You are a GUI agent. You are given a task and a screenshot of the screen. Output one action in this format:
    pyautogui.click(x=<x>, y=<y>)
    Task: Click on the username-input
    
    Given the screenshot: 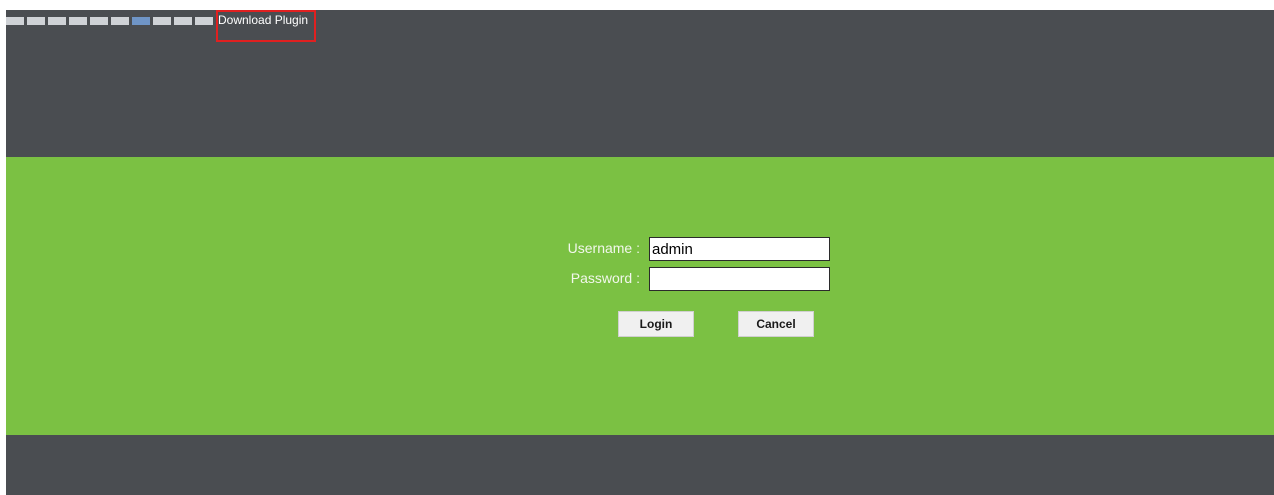 What is the action you would take?
    pyautogui.click(x=739, y=249)
    